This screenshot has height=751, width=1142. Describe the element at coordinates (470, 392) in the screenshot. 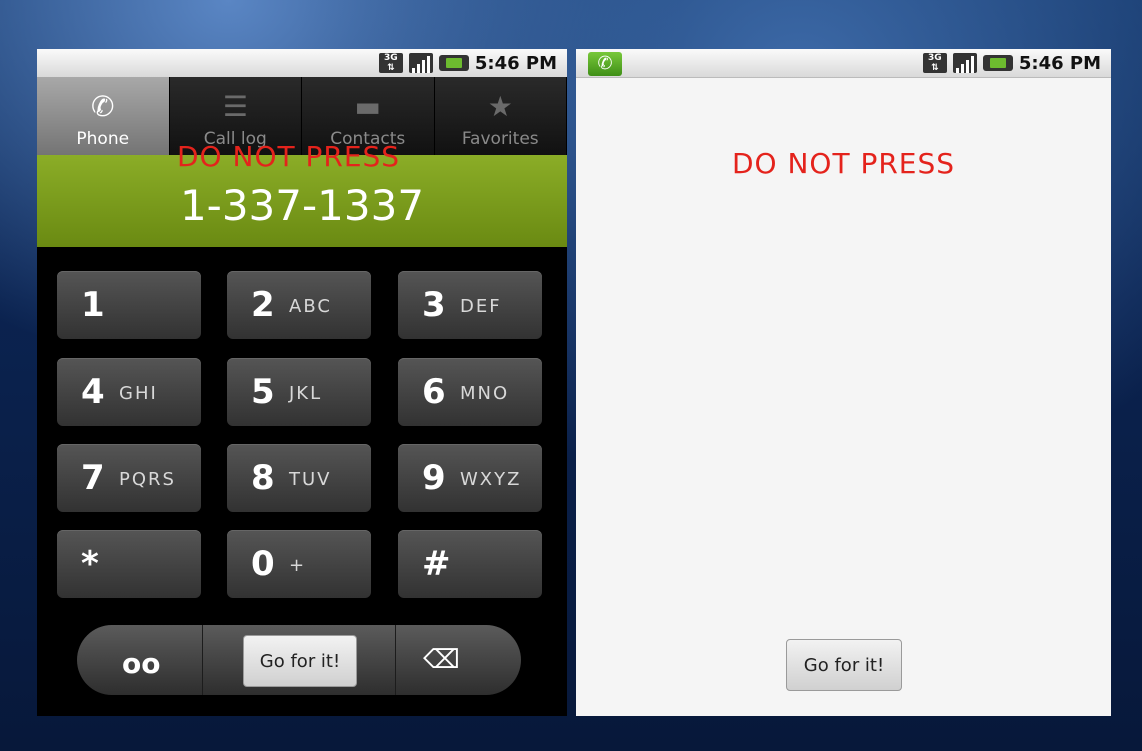

I see `key-6: 6 MNO` at that location.